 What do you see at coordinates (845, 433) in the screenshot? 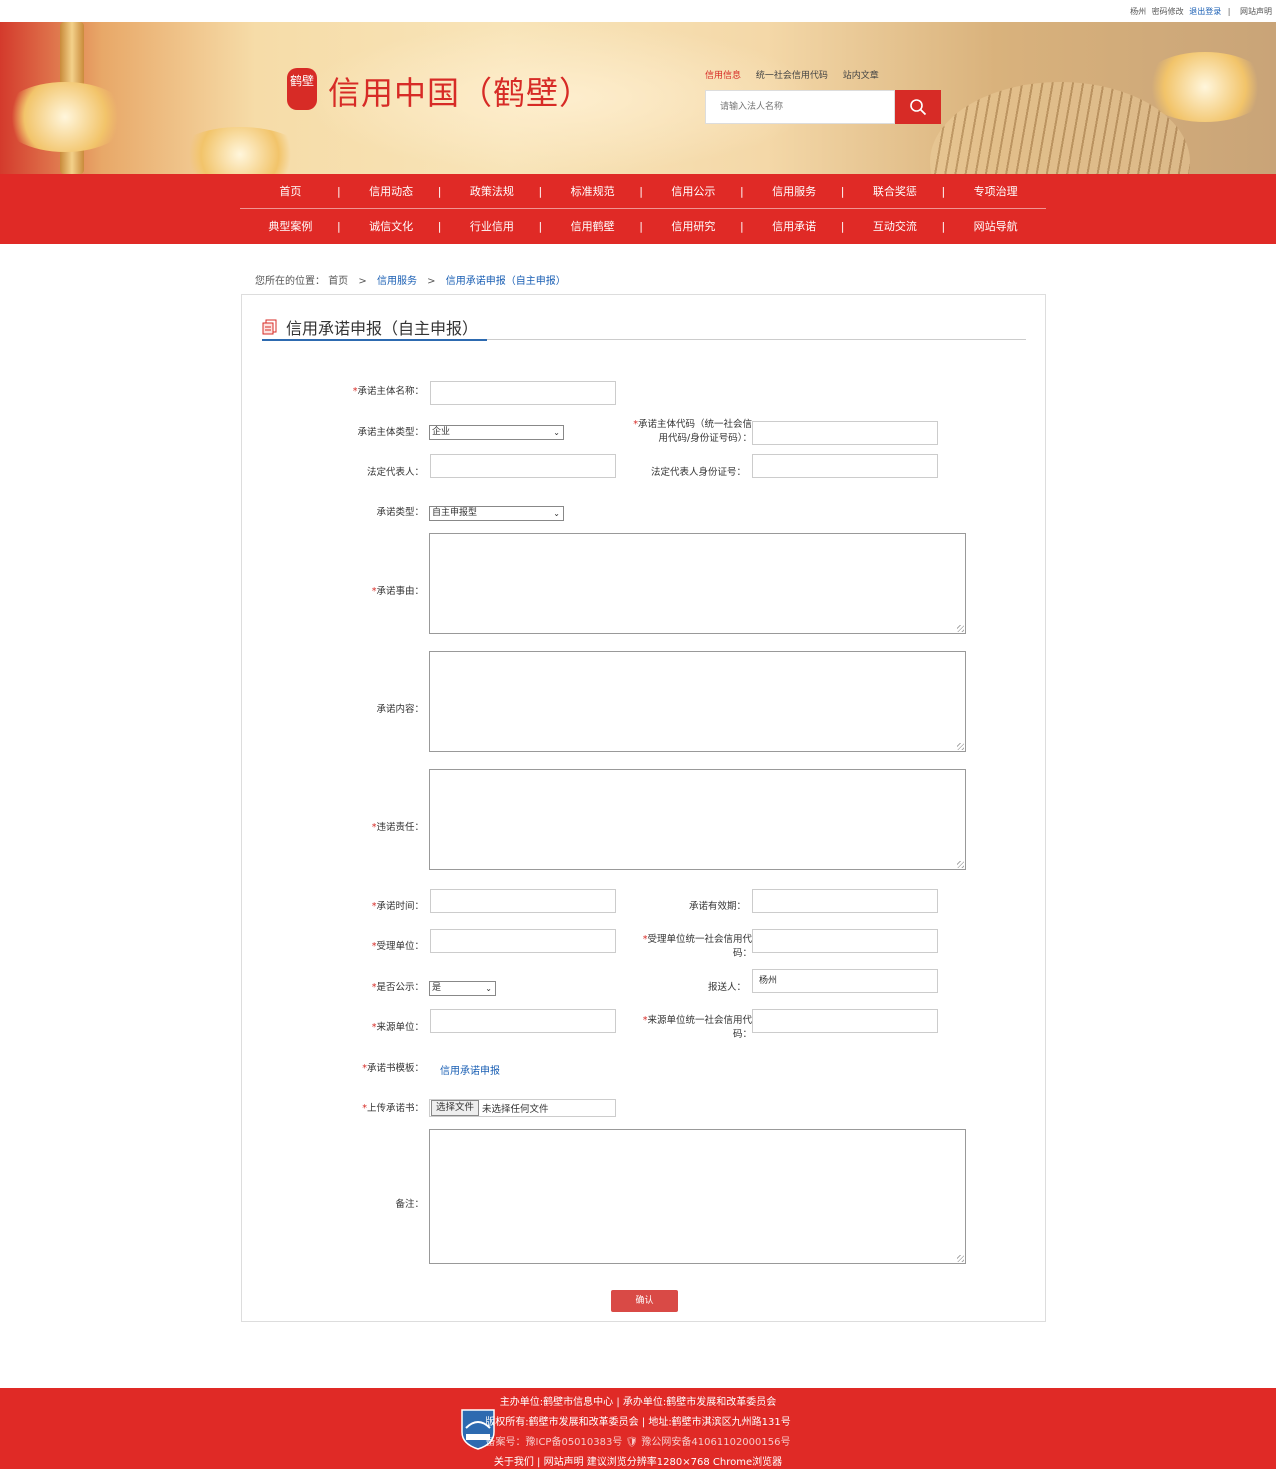
I see `subject-code-input` at bounding box center [845, 433].